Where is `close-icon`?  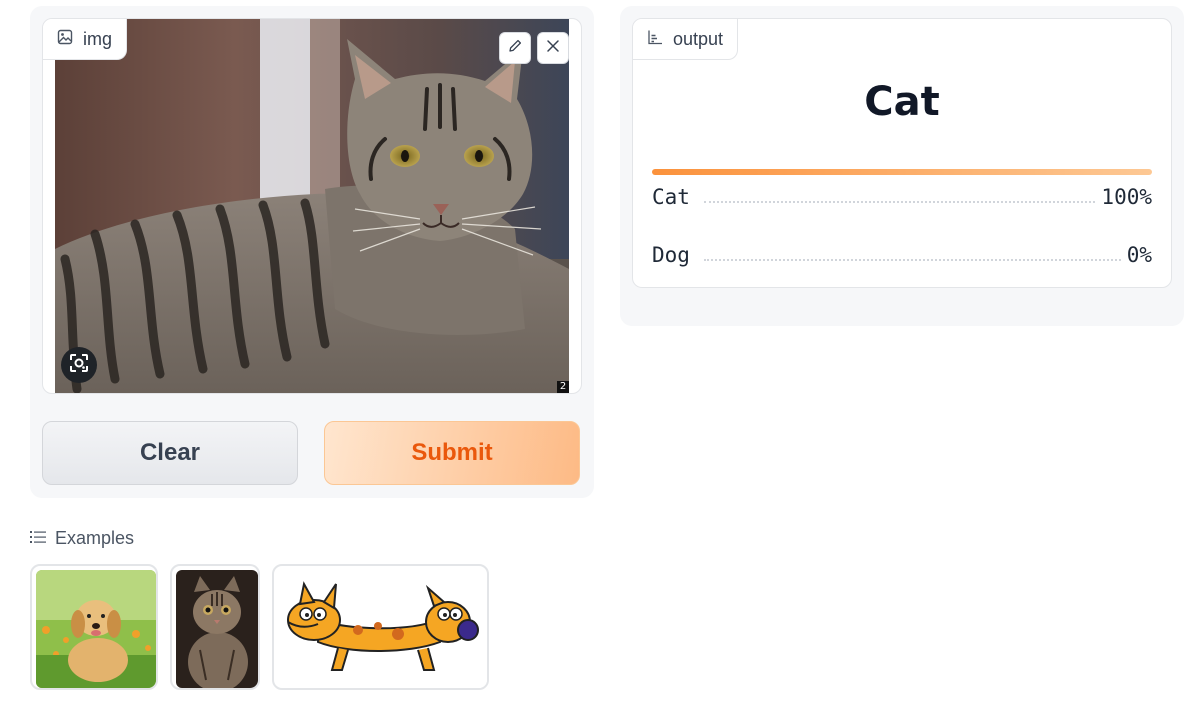 close-icon is located at coordinates (553, 48).